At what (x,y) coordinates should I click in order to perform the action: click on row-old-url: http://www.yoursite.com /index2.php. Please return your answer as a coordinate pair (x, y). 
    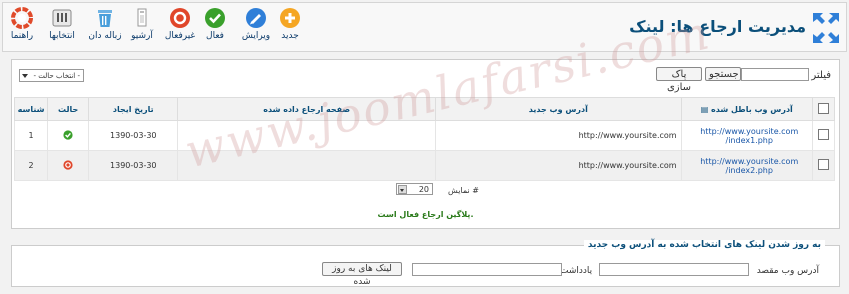
    Looking at the image, I should click on (746, 165).